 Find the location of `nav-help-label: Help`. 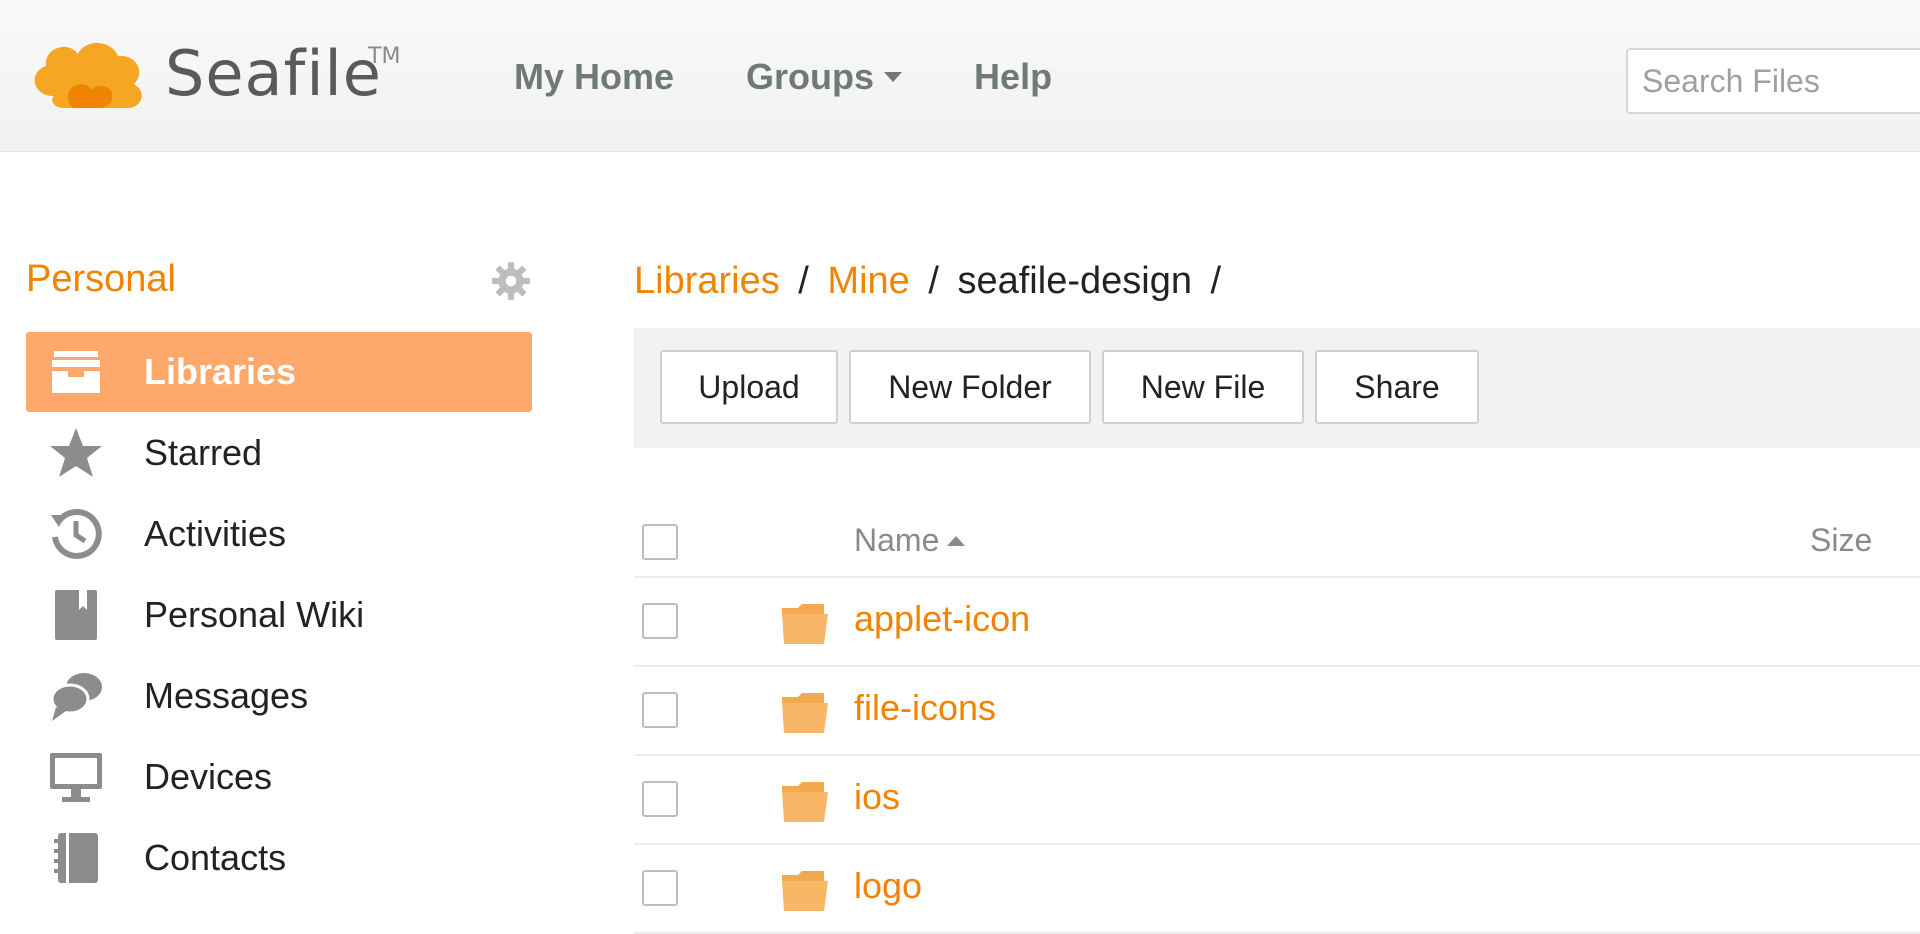

nav-help-label: Help is located at coordinates (1013, 76).